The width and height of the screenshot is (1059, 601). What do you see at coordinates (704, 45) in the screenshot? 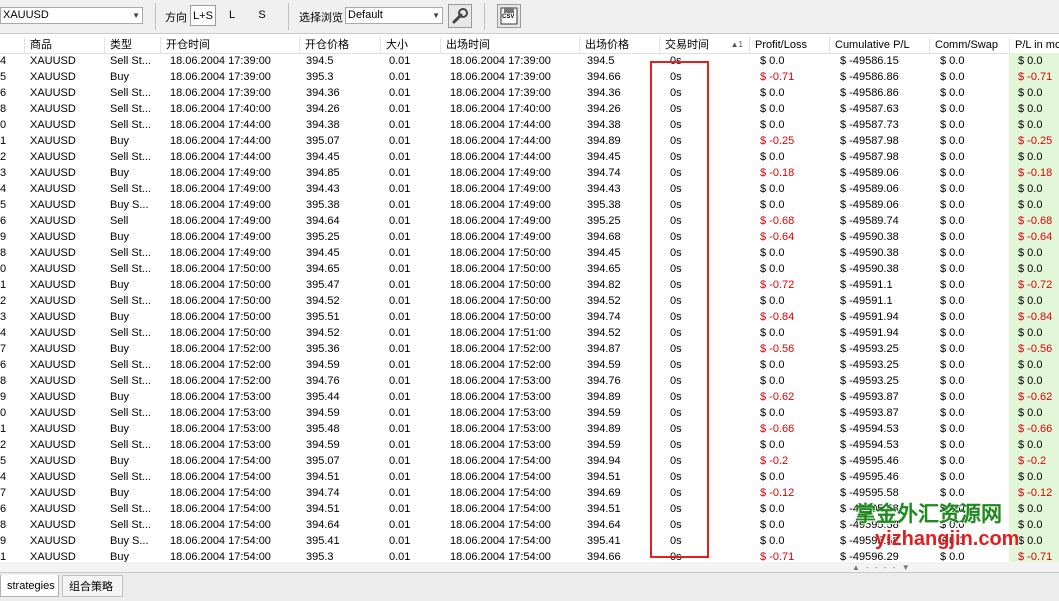
I see `column-header: 交易时间 ▲1` at bounding box center [704, 45].